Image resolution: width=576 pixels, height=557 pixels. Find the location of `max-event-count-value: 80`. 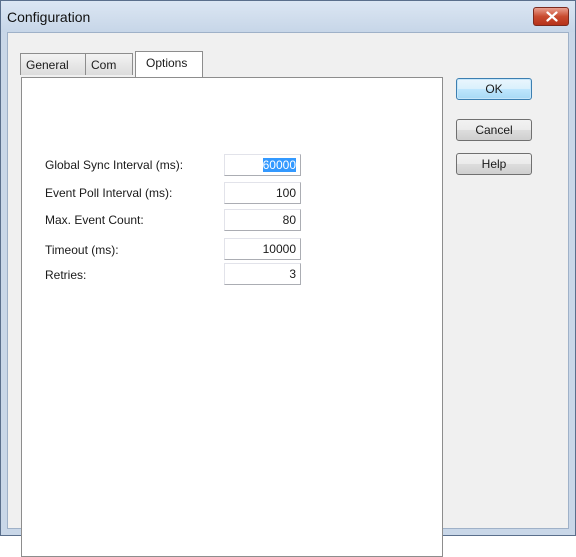

max-event-count-value: 80 is located at coordinates (289, 220).